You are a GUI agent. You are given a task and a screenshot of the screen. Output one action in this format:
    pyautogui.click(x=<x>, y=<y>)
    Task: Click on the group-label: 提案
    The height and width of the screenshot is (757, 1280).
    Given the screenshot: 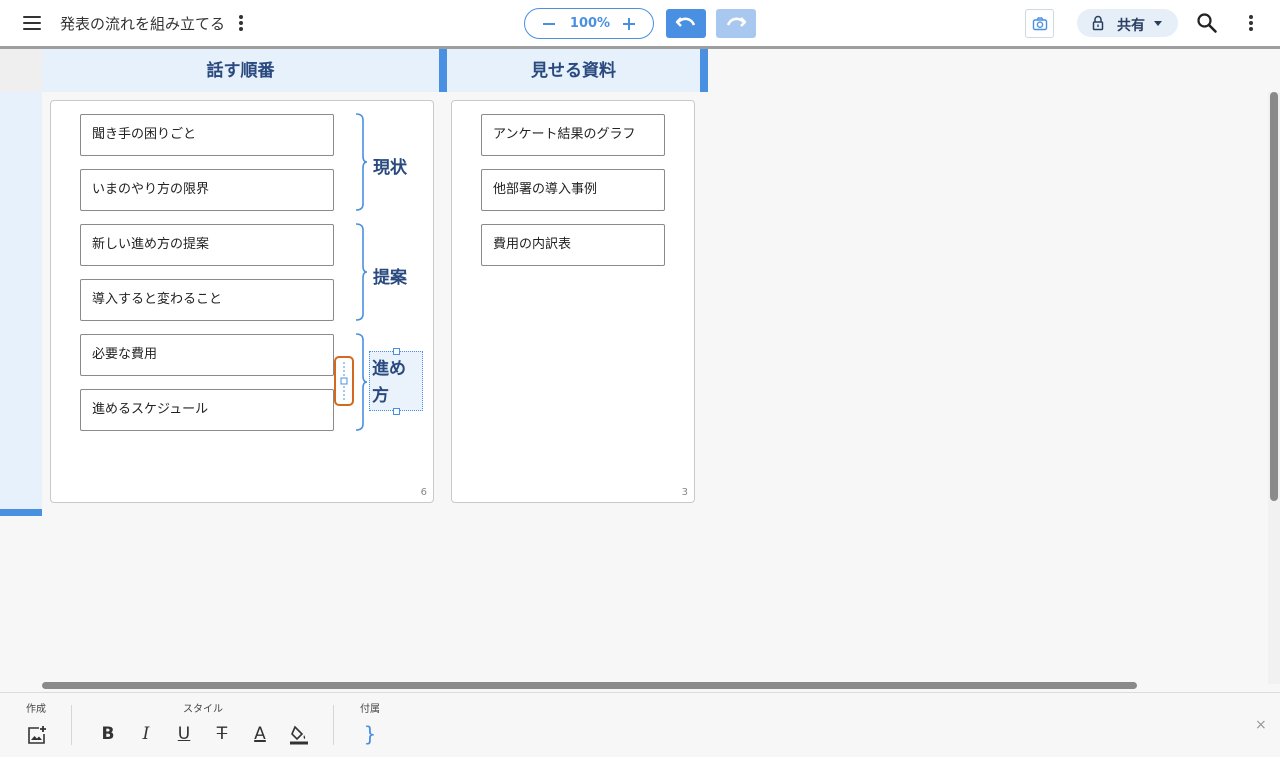 What is the action you would take?
    pyautogui.click(x=390, y=275)
    